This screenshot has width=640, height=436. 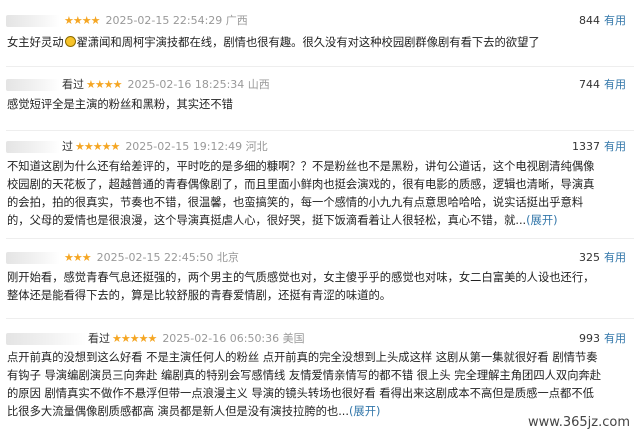 What do you see at coordinates (602, 21) in the screenshot?
I see `useful-vote: 844 有用` at bounding box center [602, 21].